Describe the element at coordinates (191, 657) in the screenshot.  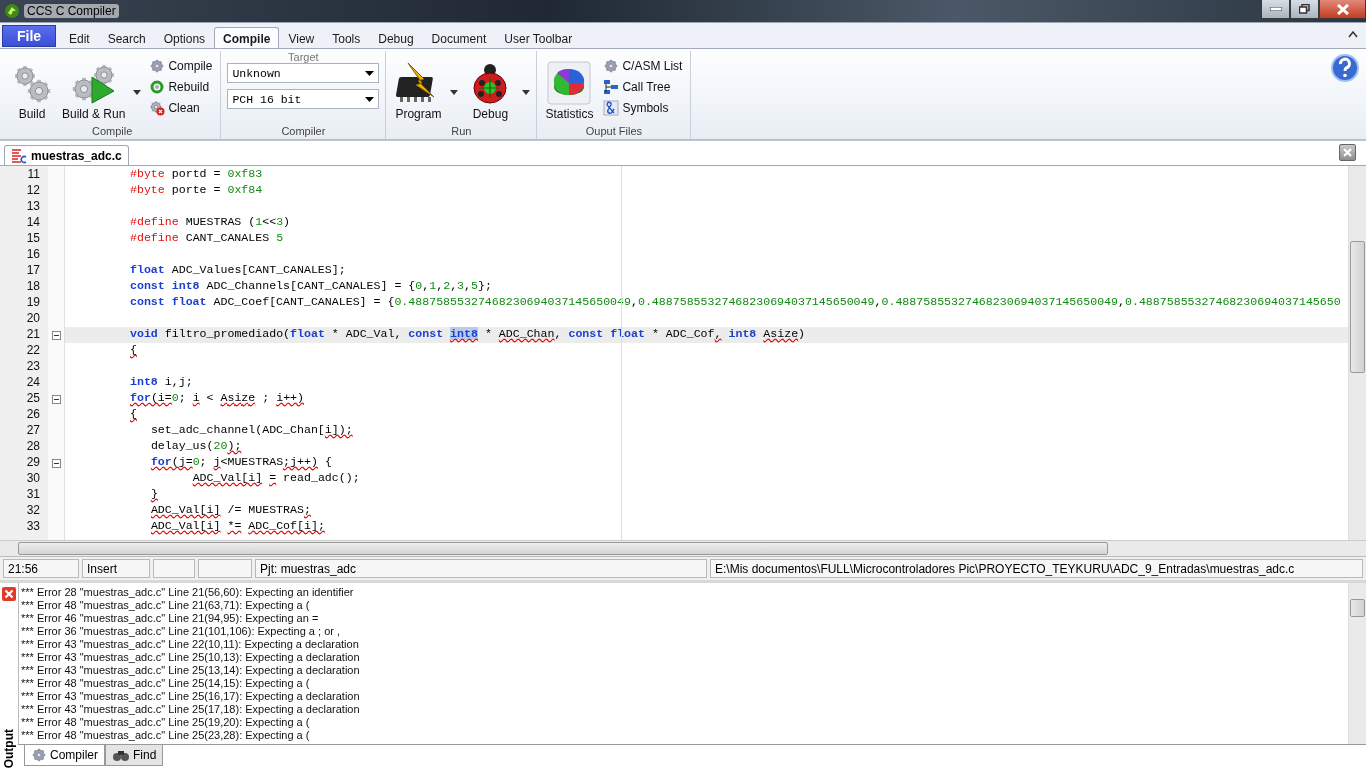
I see `error-message: *** Error 43 "muestras_adc.c" Line 25(10,13): Expecting a declaration` at that location.